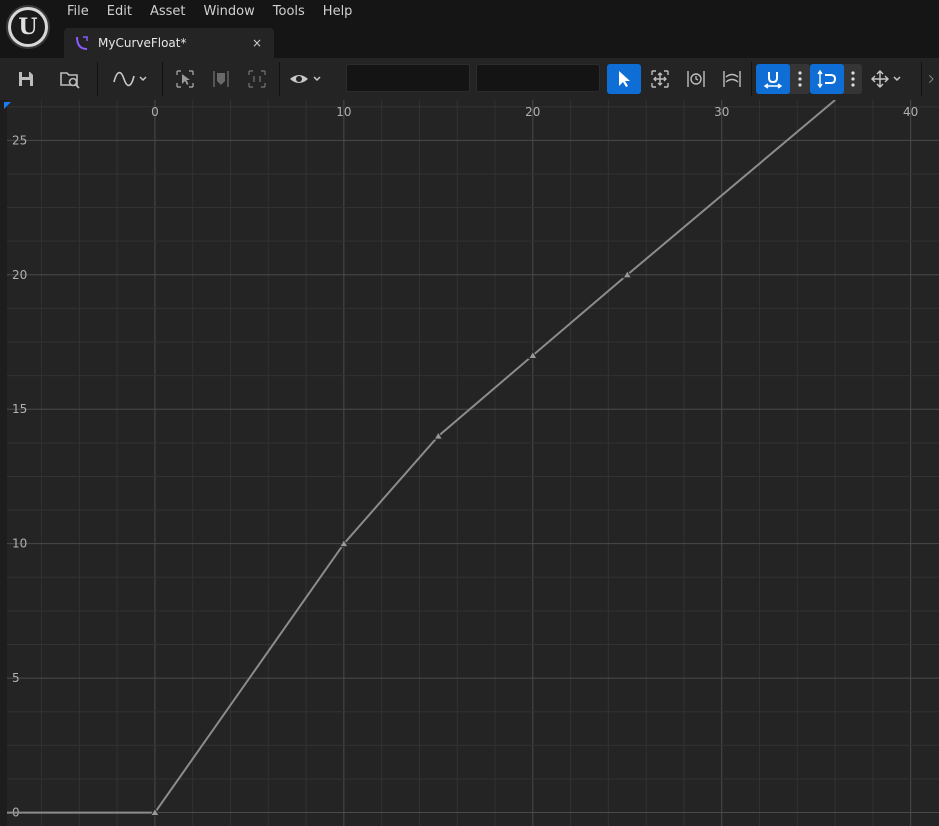 Image resolution: width=939 pixels, height=826 pixels. Describe the element at coordinates (853, 79) in the screenshot. I see `snap-value-options-icon` at that location.